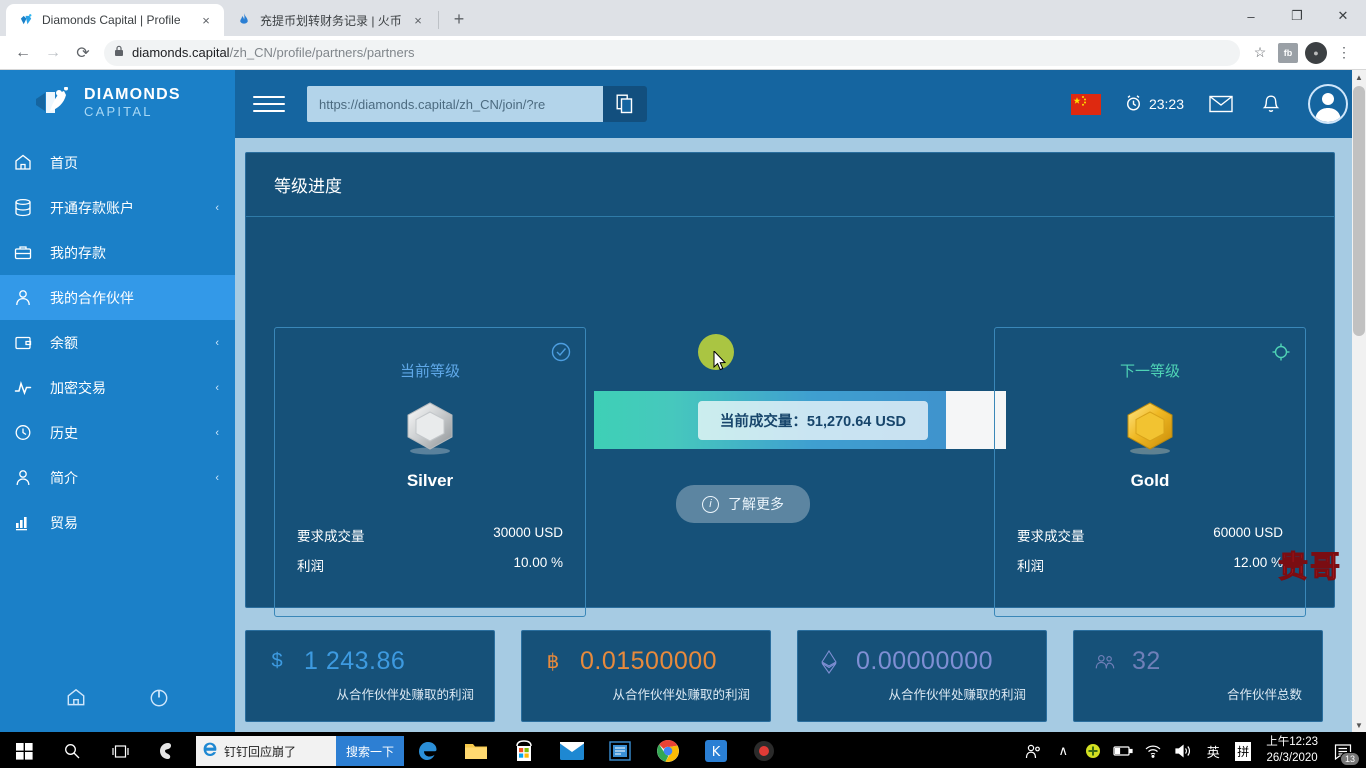 This screenshot has width=1366, height=768. I want to click on chrome-icon, so click(668, 750).